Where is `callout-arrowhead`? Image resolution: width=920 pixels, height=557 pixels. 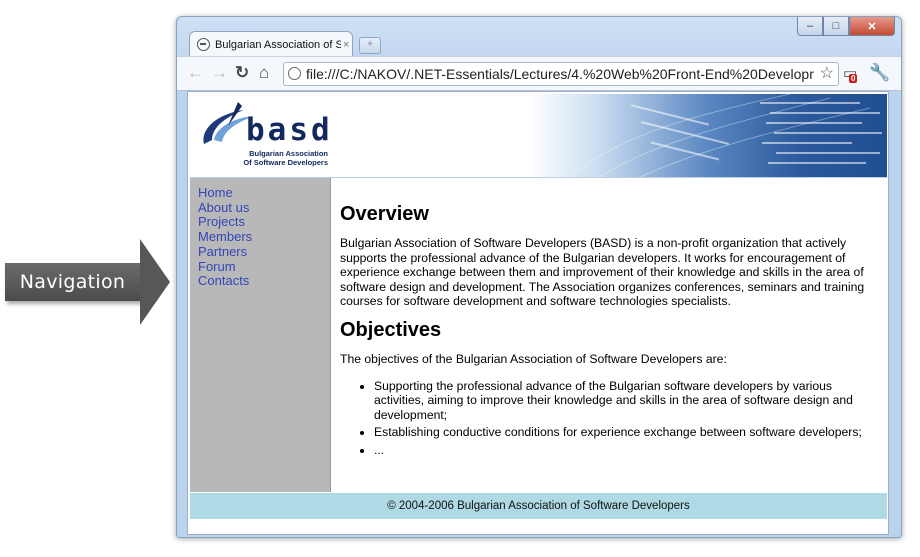
callout-arrowhead is located at coordinates (155, 282).